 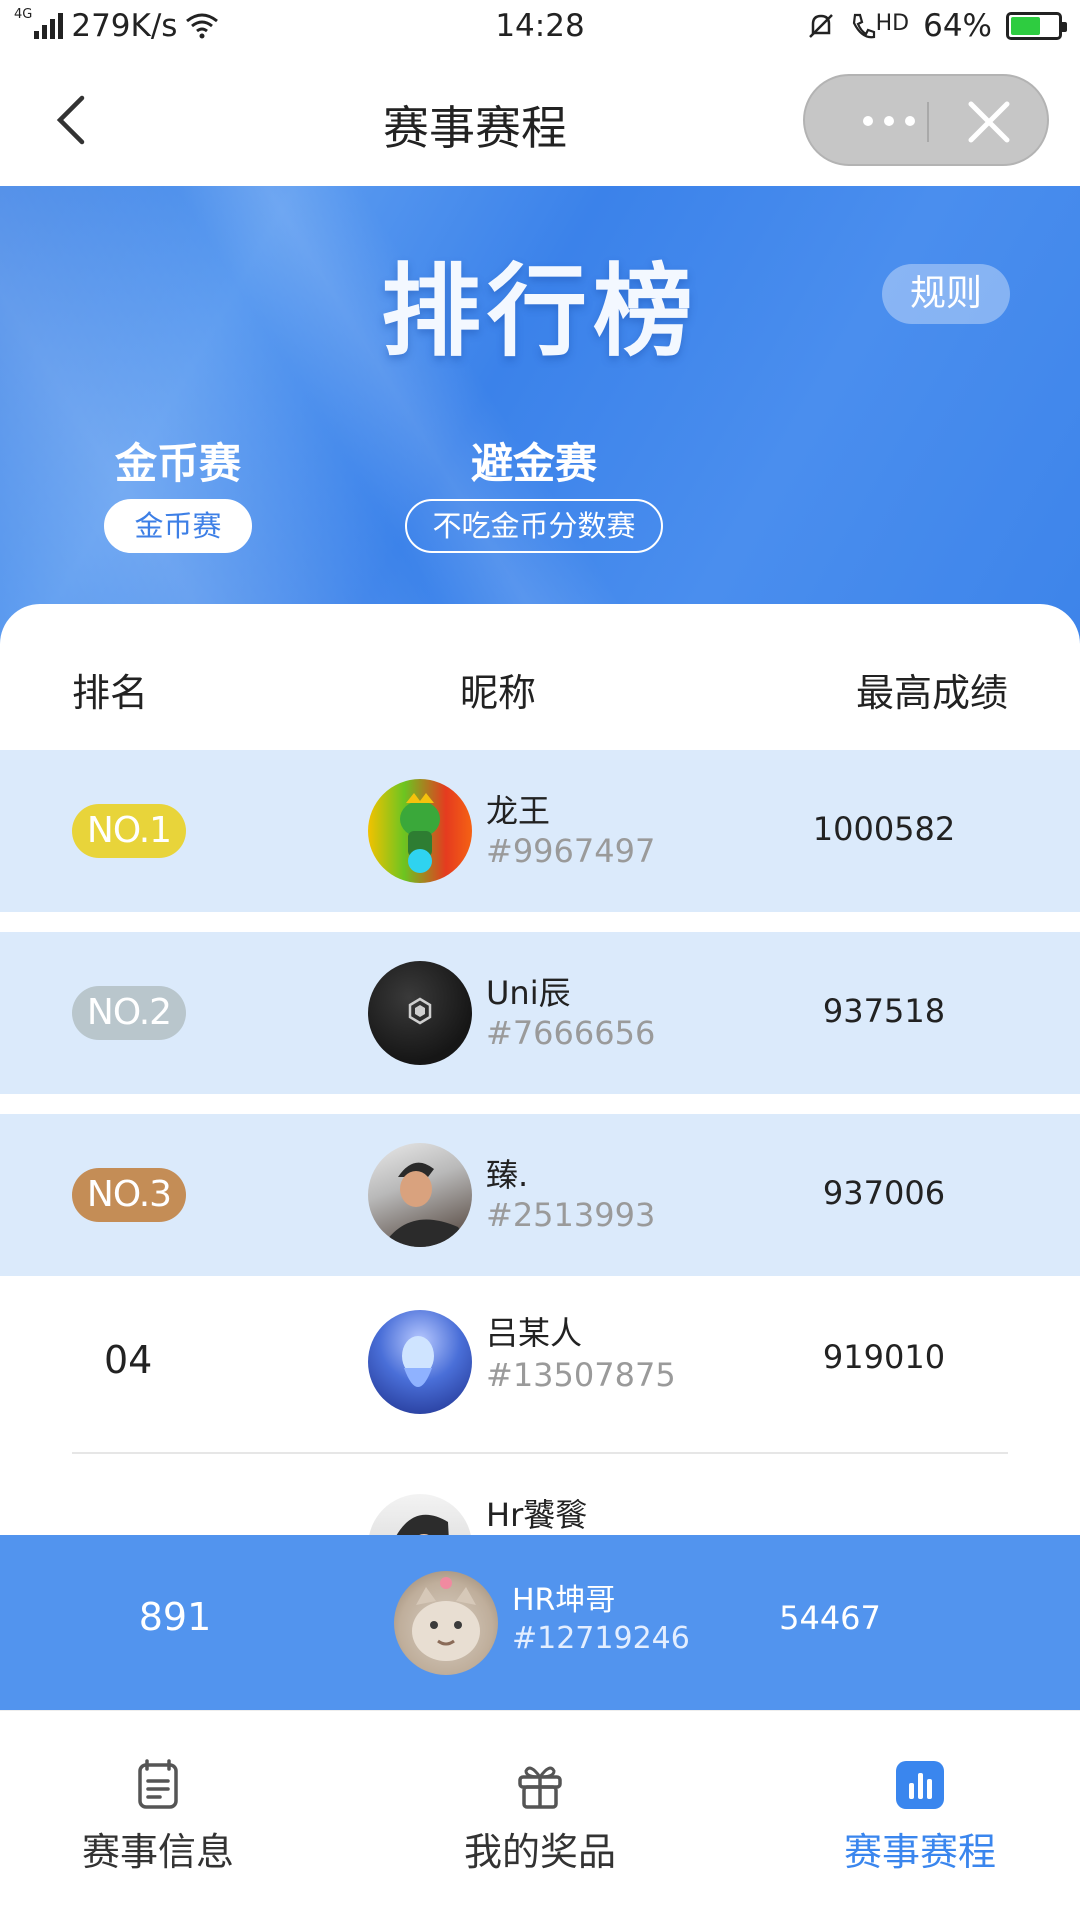 What do you see at coordinates (957, 26) in the screenshot?
I see `battery-percent: 64%` at bounding box center [957, 26].